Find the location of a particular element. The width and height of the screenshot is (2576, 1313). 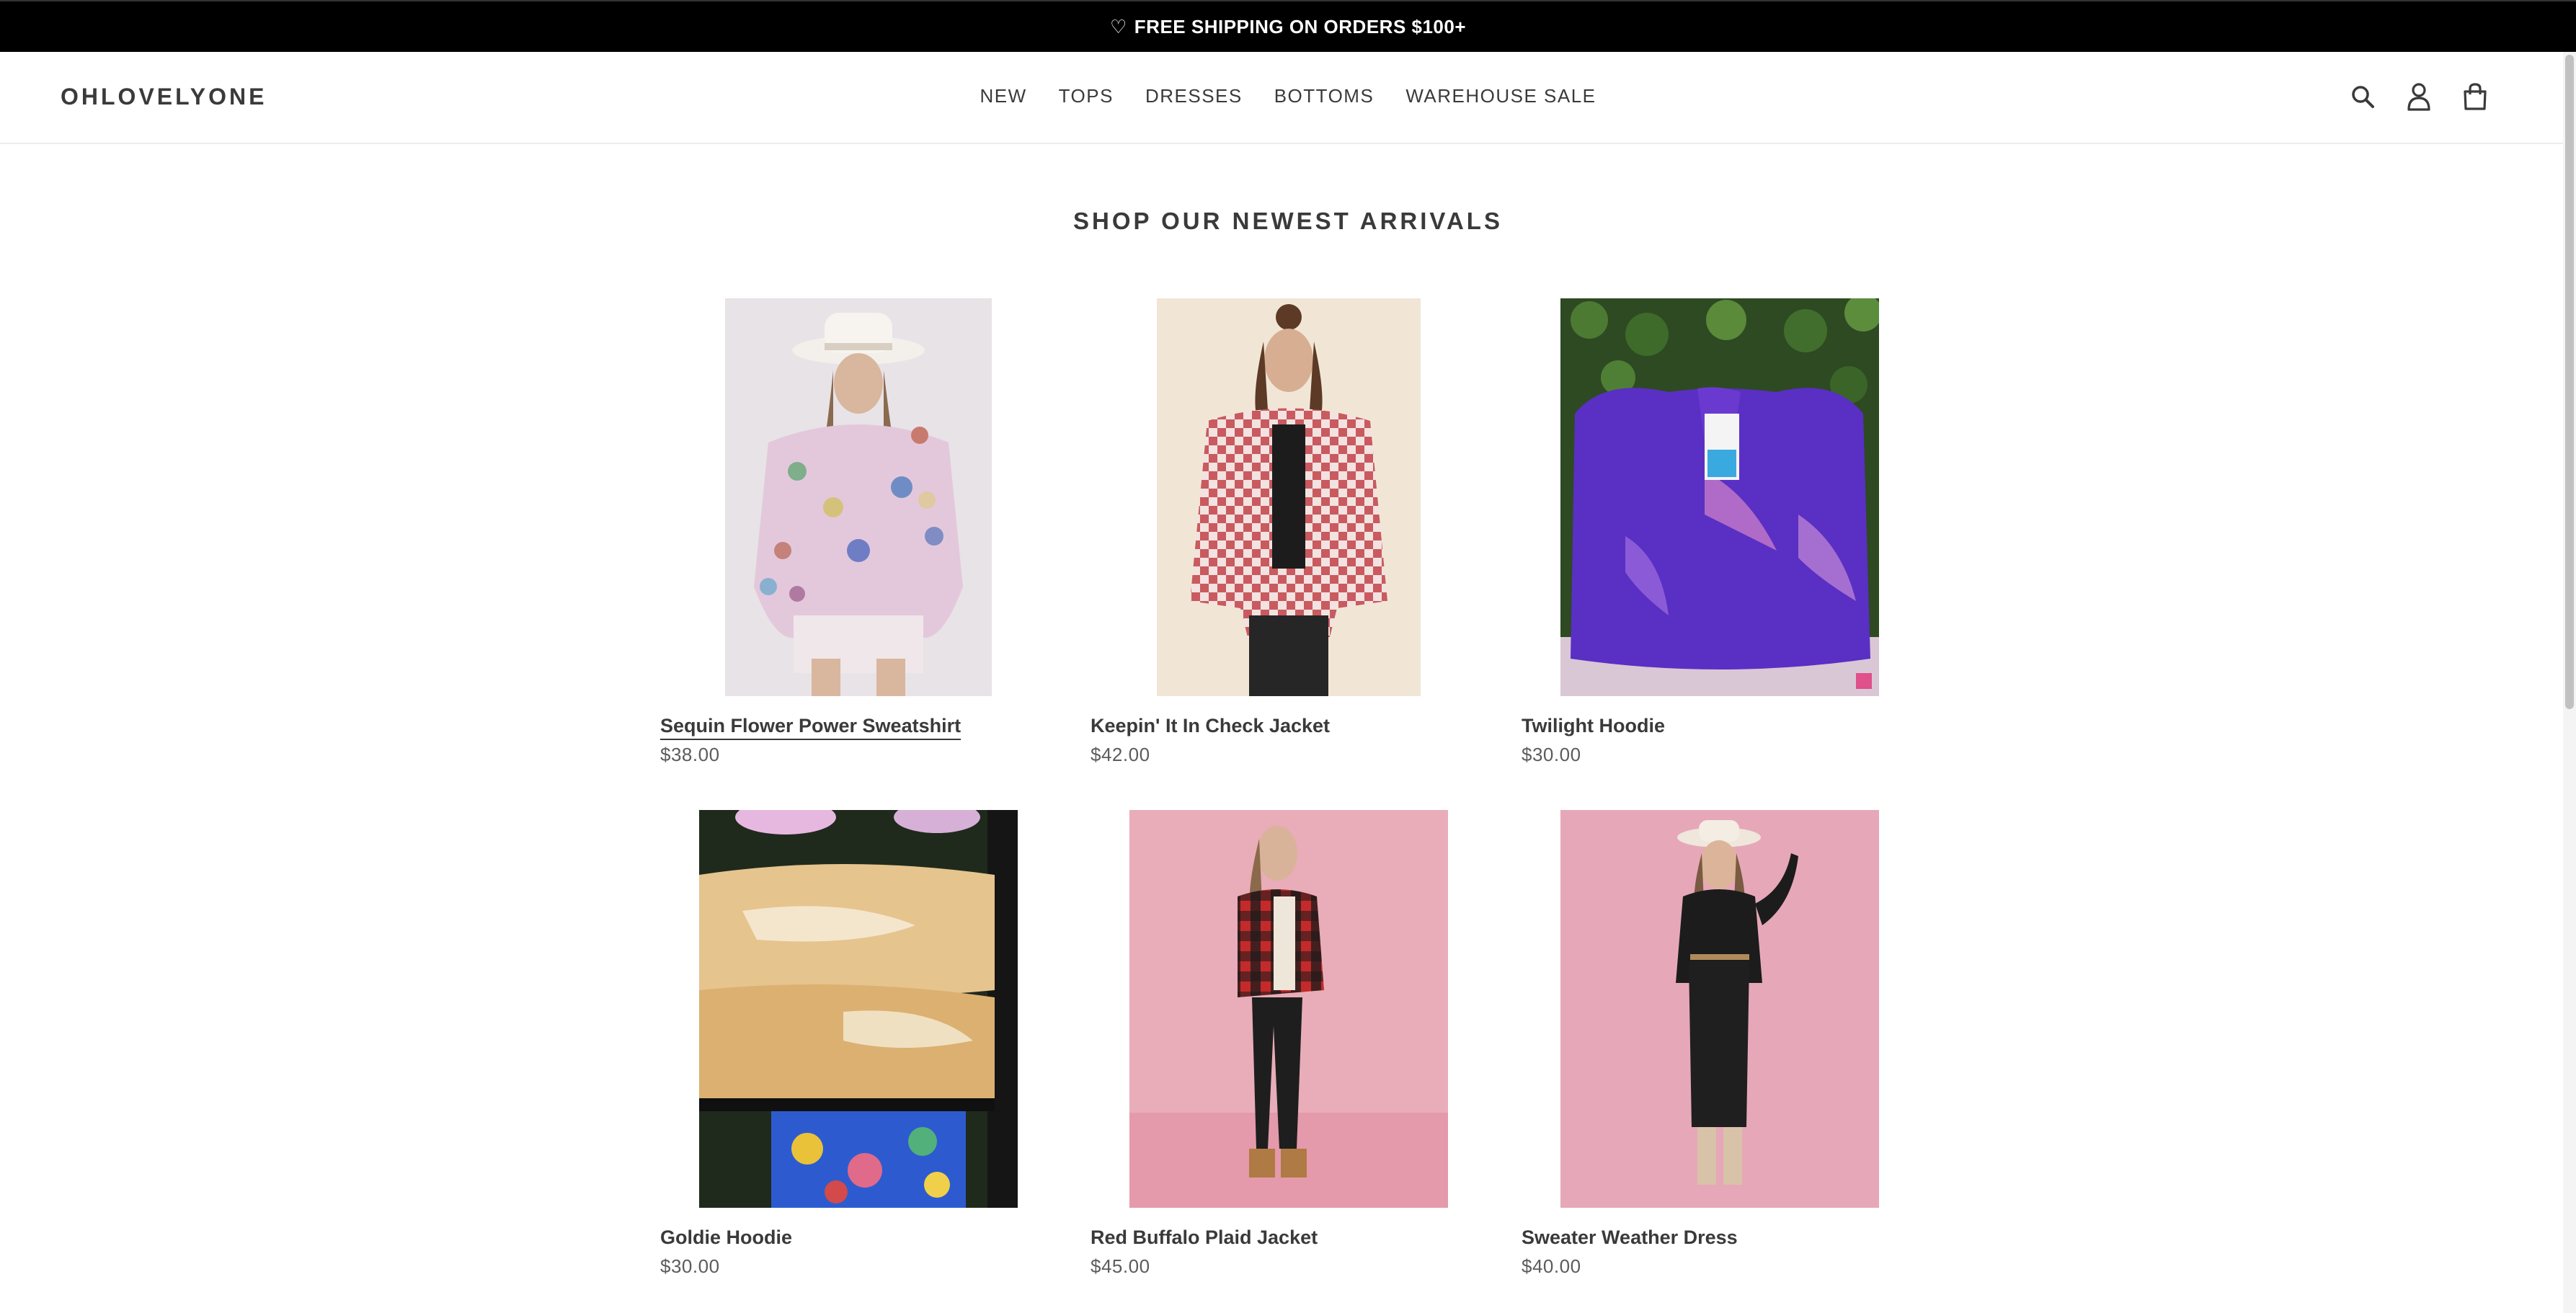

nav-item-new: NEW is located at coordinates (1003, 96).